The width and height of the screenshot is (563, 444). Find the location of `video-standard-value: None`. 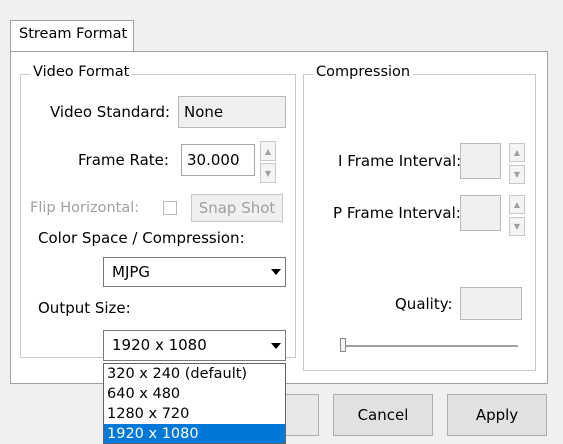

video-standard-value: None is located at coordinates (204, 112).